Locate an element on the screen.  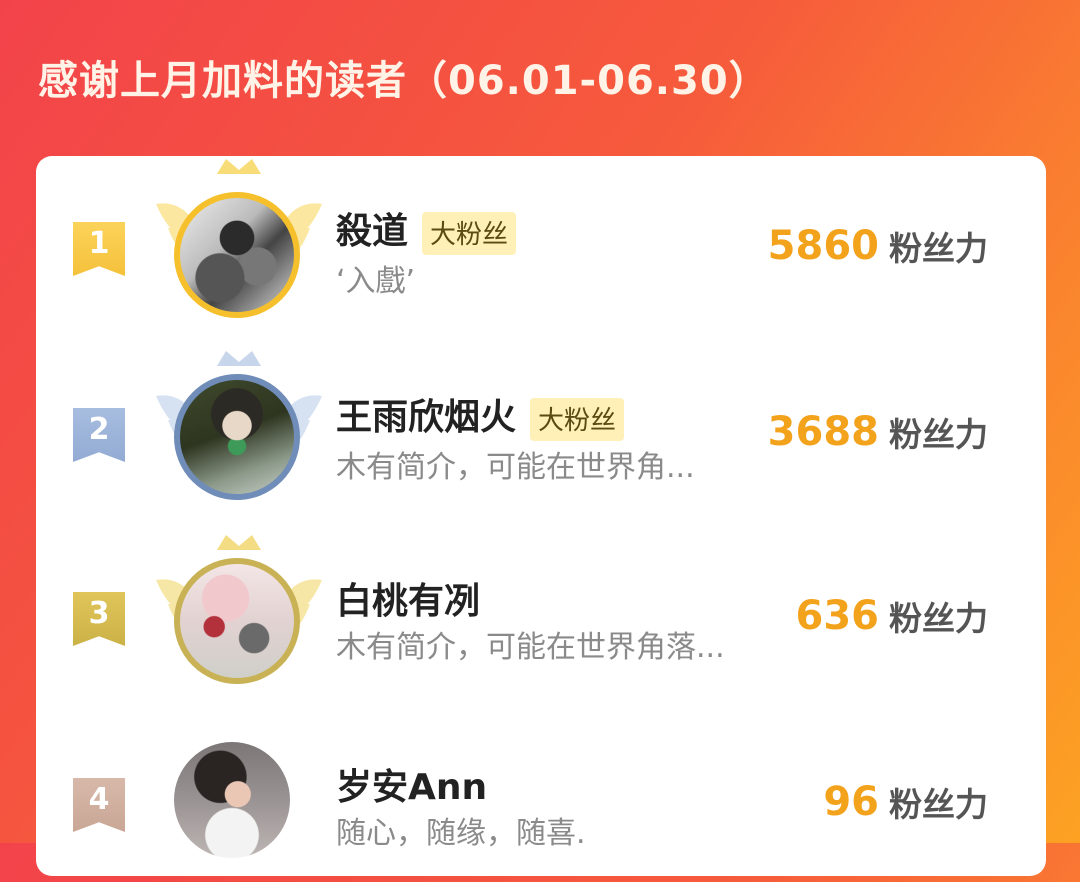
rank-badge: 2 is located at coordinates (99, 435).